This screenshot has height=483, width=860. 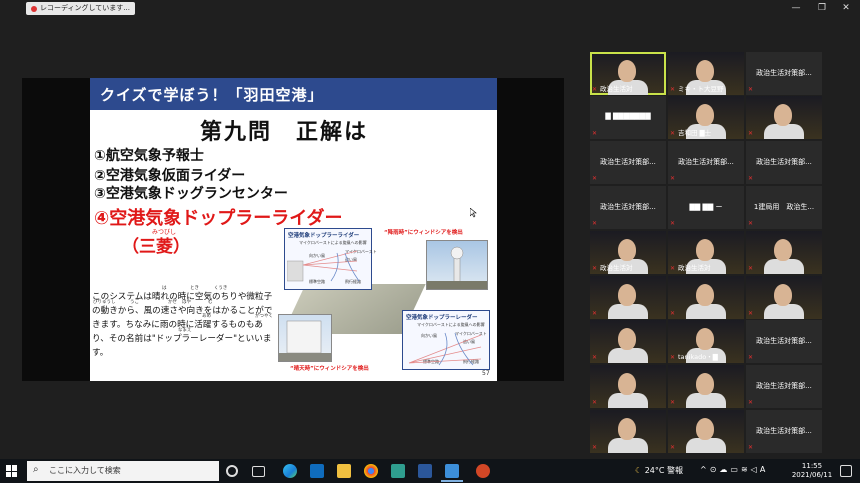 I want to click on network-icon: ⊙, so click(x=715, y=469).